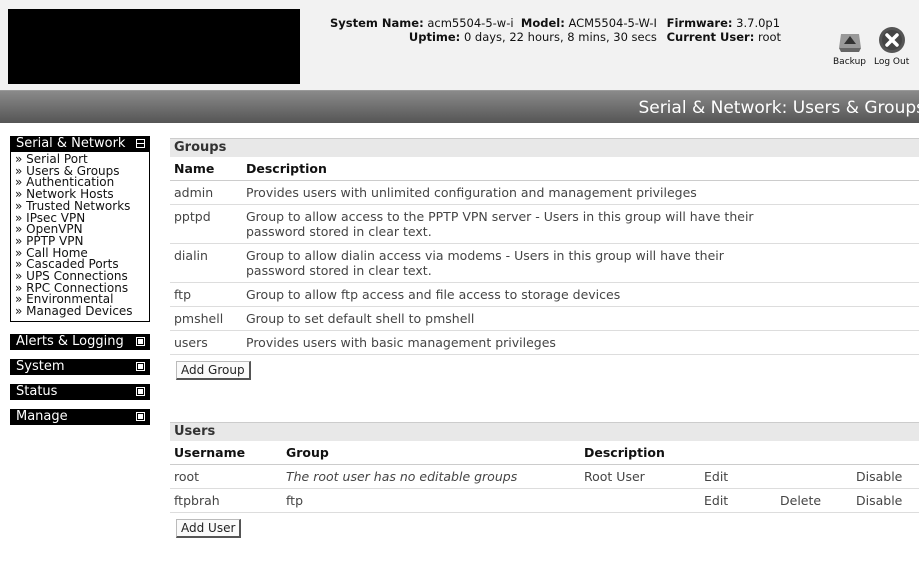 This screenshot has width=919, height=569. What do you see at coordinates (542, 23) in the screenshot?
I see `model-label: Model:` at bounding box center [542, 23].